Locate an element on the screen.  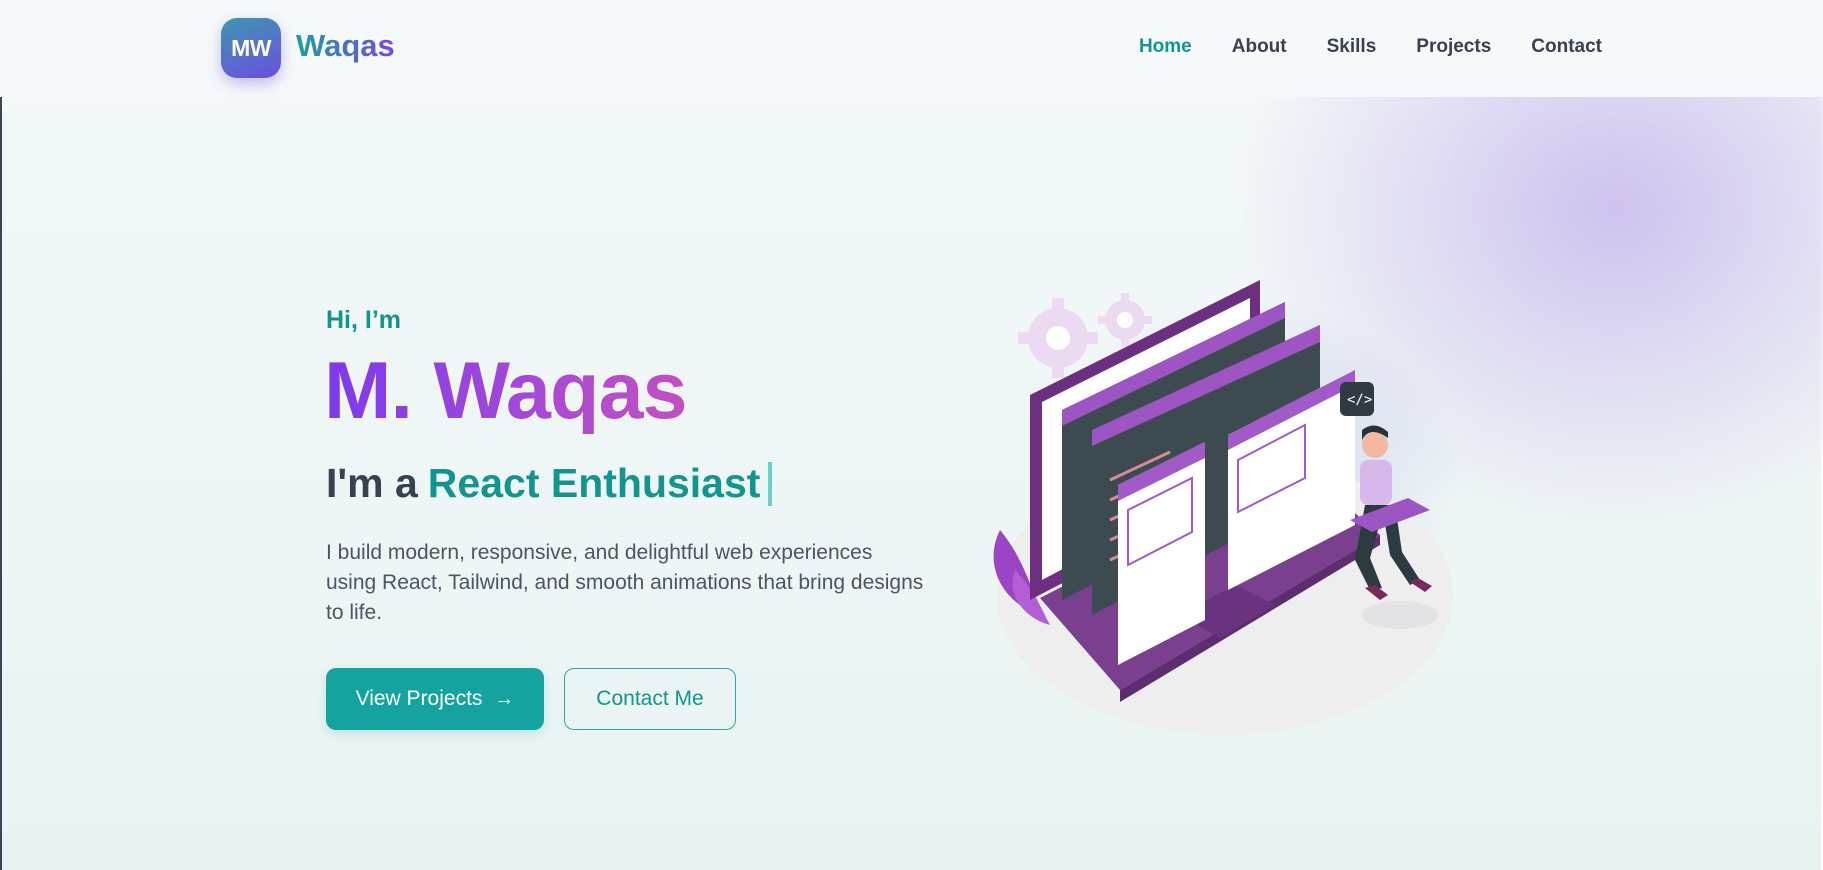
contact-me-button: Contact Me is located at coordinates (650, 699).